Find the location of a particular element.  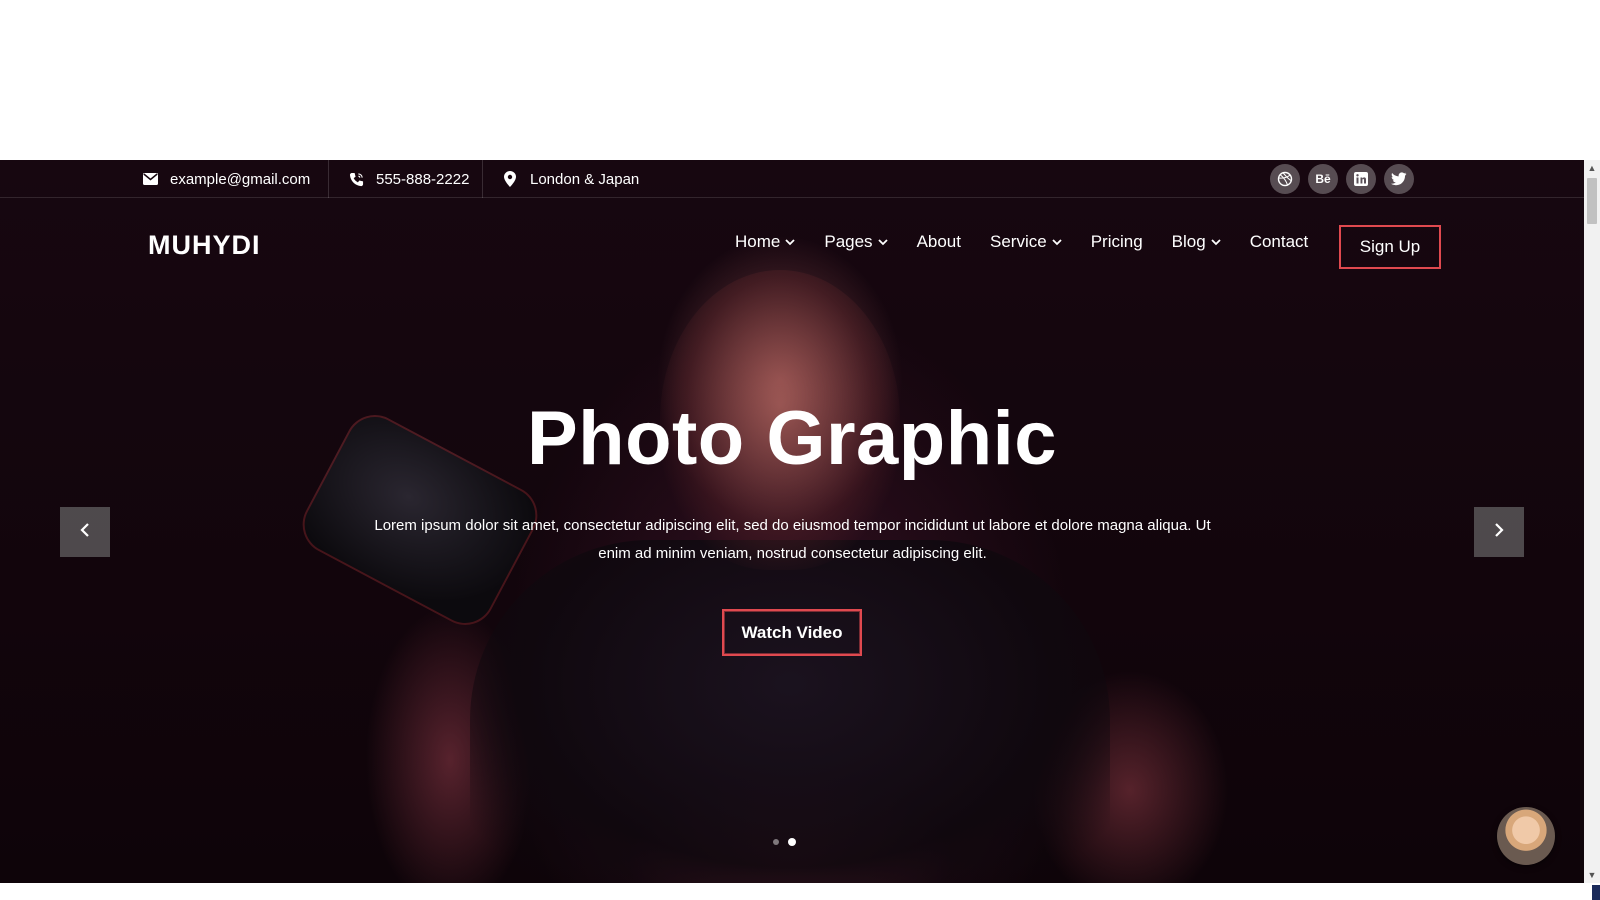

nav-item-pricing: Pricing is located at coordinates (1117, 242).